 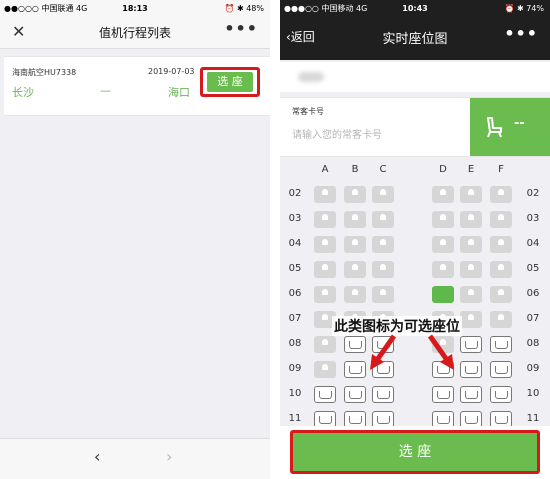 What do you see at coordinates (105, 90) in the screenshot?
I see `route-dash: —` at bounding box center [105, 90].